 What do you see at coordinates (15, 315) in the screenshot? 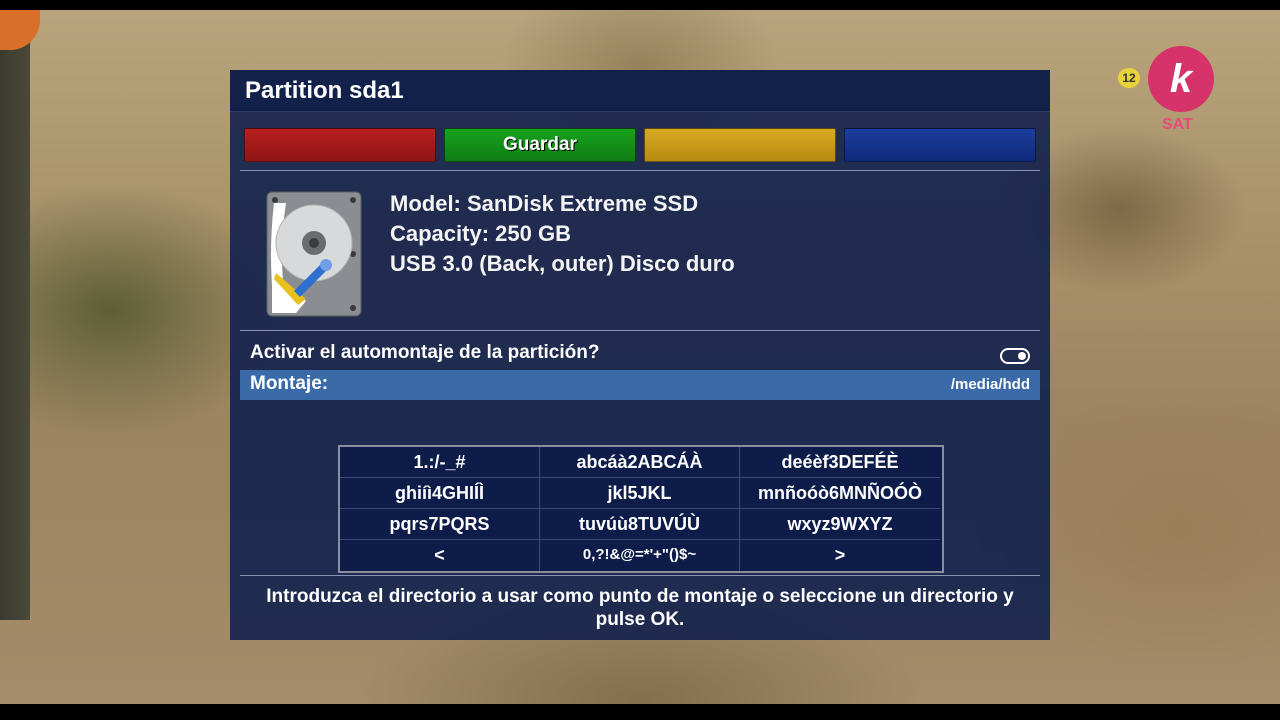
I see `background-figure` at bounding box center [15, 315].